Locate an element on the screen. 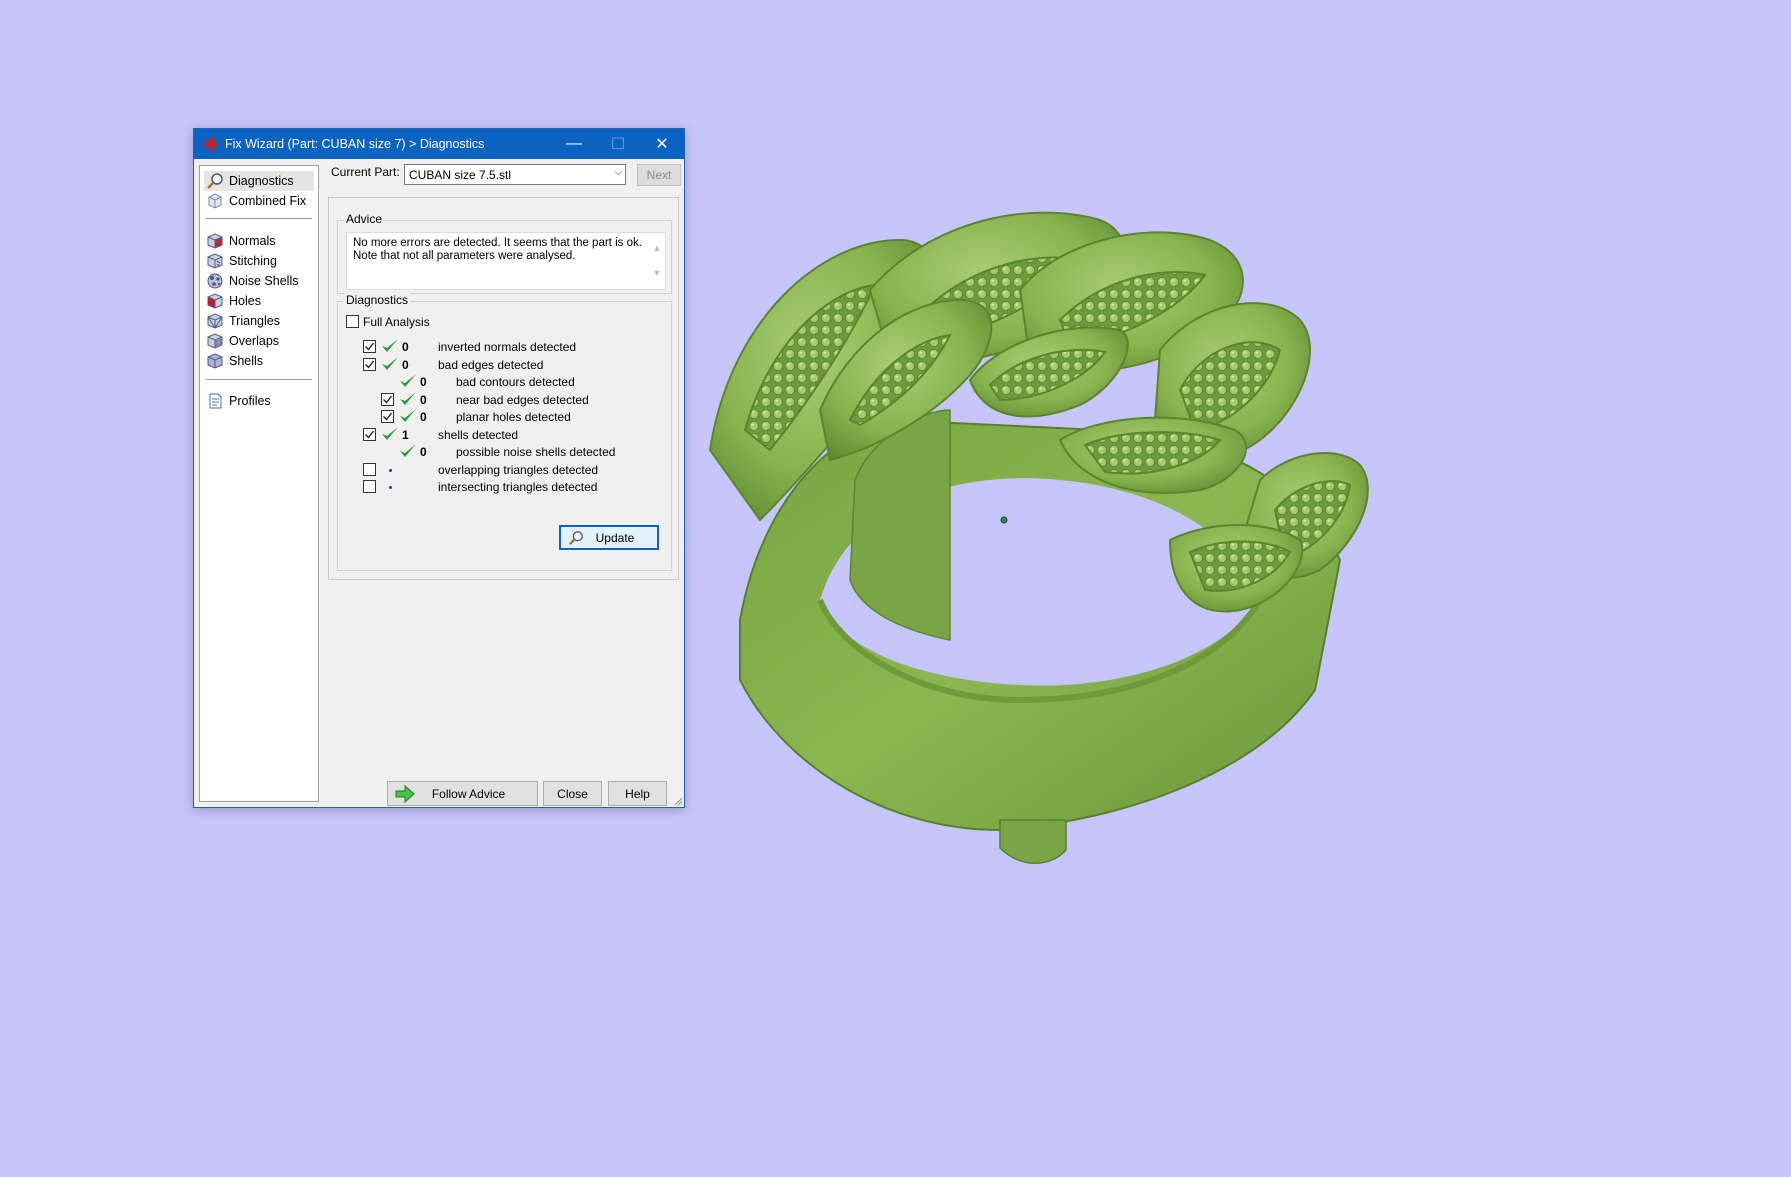 The height and width of the screenshot is (1177, 1791). diagnostic-label: possible noise shells detected is located at coordinates (536, 452).